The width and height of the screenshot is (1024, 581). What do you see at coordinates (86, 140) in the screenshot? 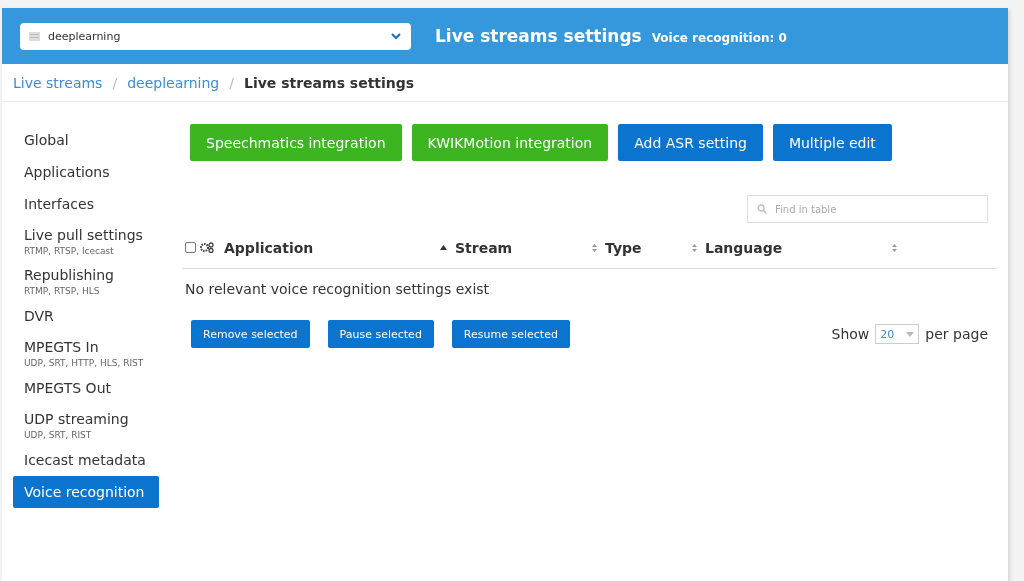
I see `sidebar-item: Global` at bounding box center [86, 140].